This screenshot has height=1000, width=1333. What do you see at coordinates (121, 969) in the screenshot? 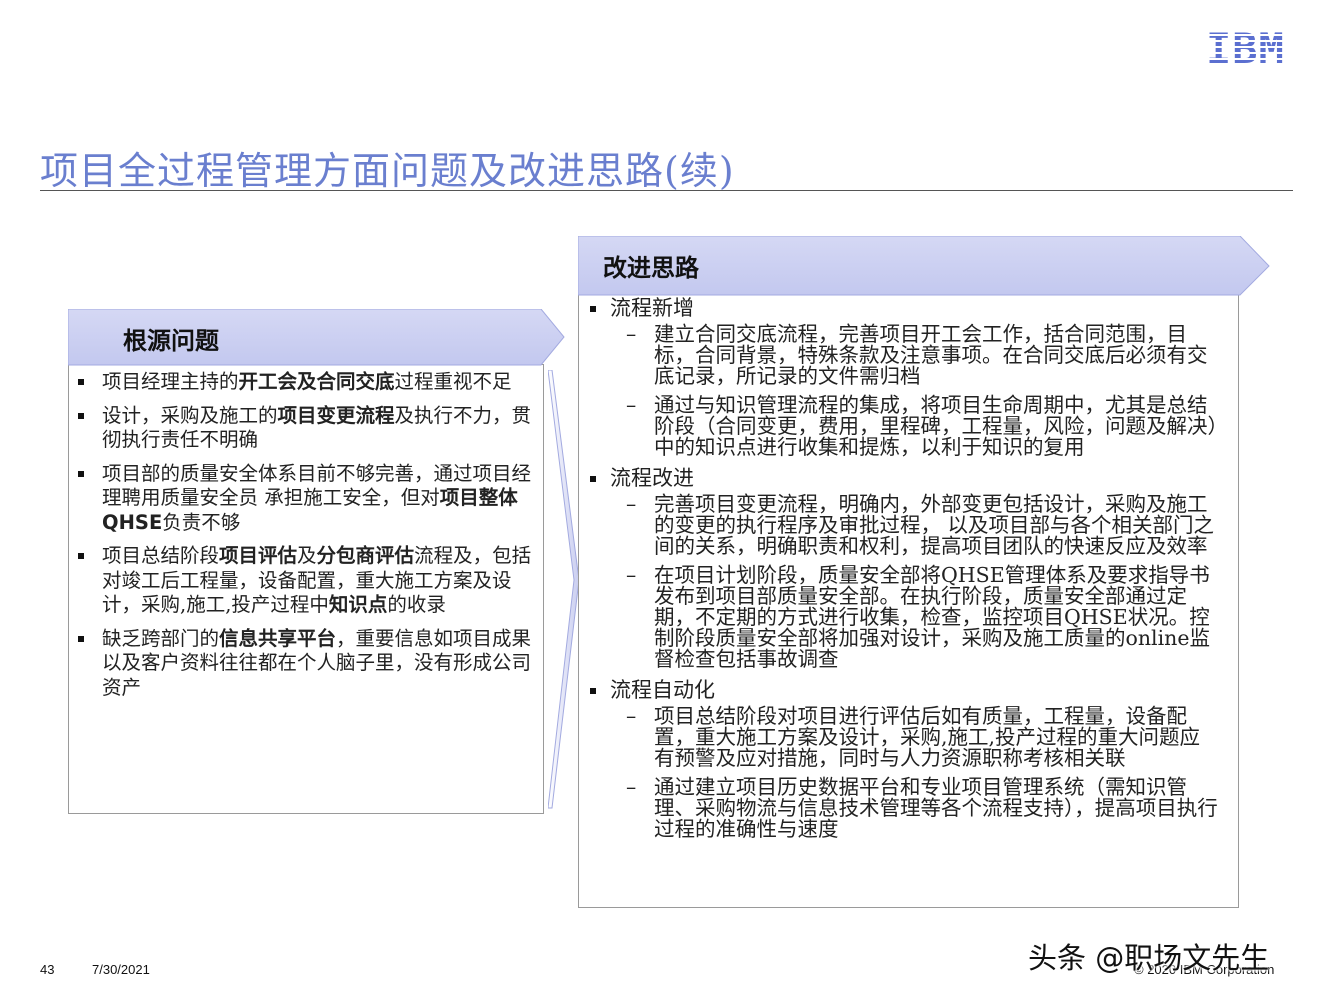
I see `footer-date: 7/30/2021` at bounding box center [121, 969].